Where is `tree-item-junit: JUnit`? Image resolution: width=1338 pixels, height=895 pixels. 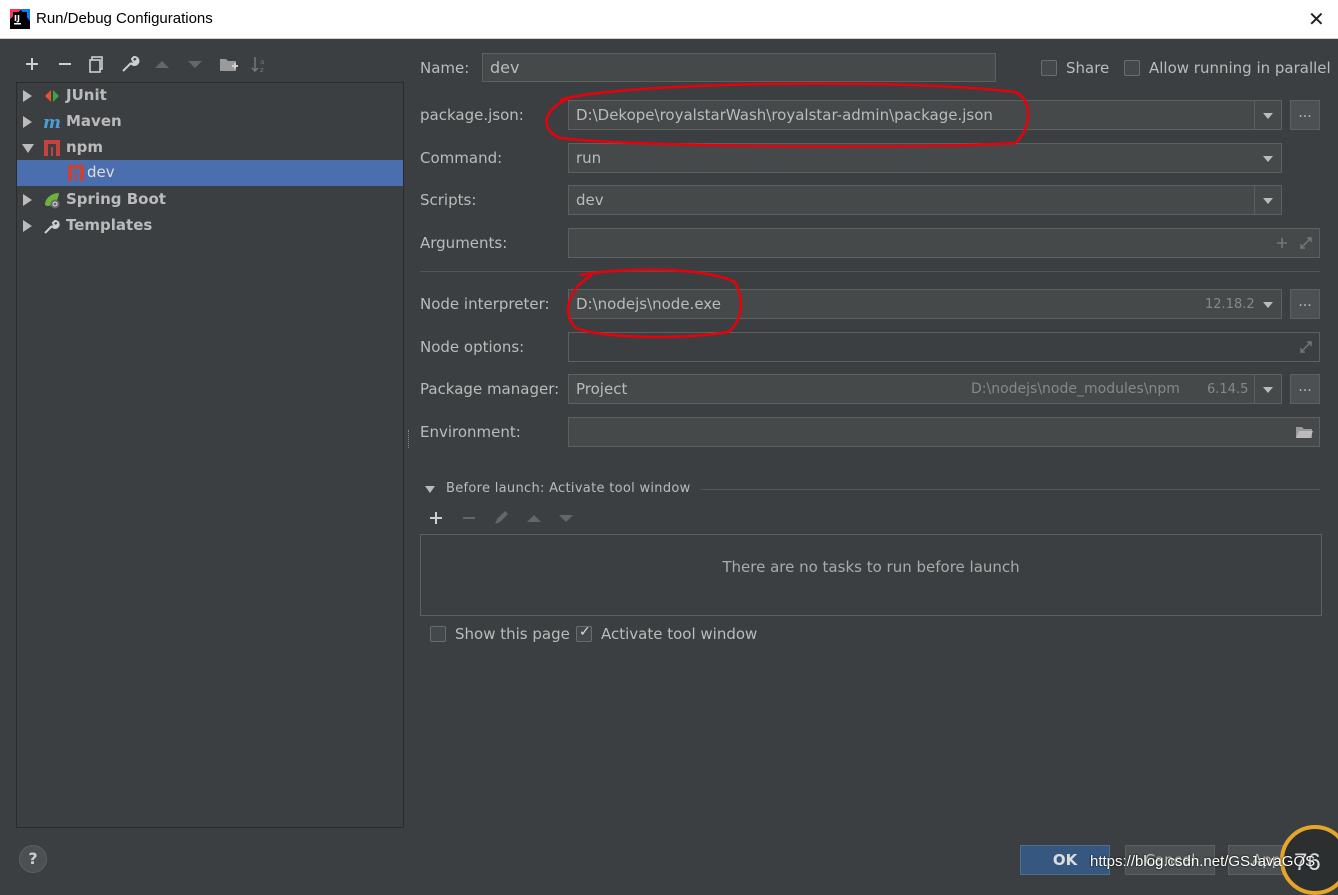 tree-item-junit: JUnit is located at coordinates (210, 96).